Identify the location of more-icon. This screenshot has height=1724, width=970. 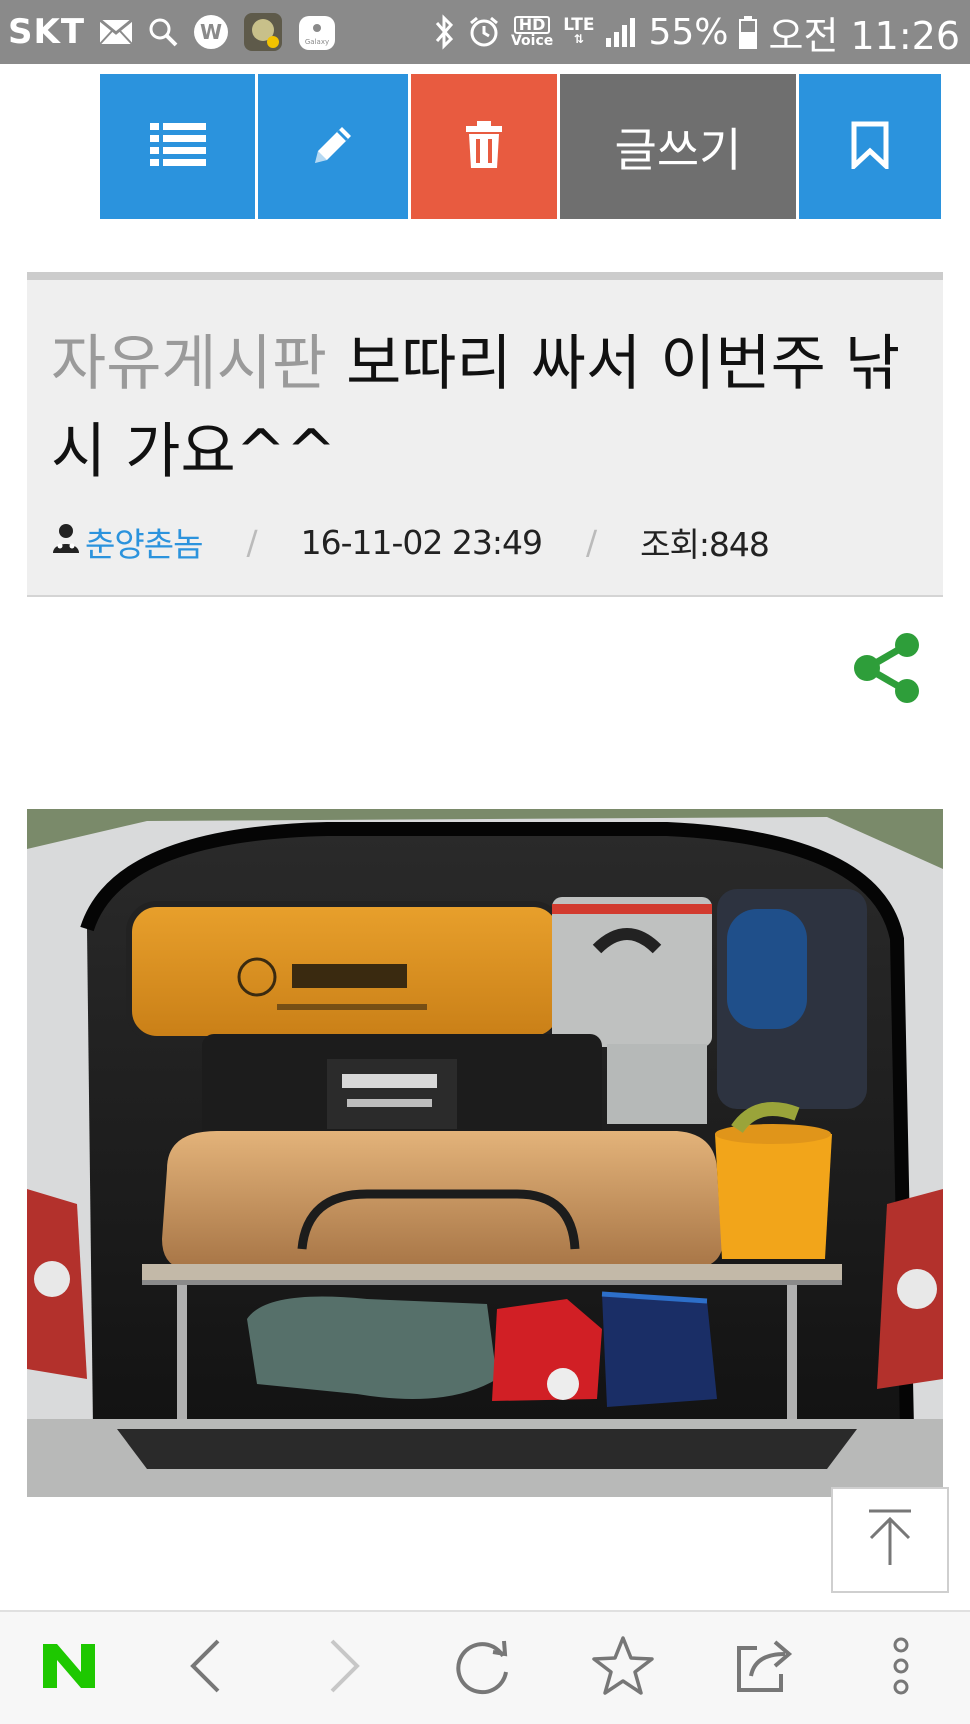
(901, 1668).